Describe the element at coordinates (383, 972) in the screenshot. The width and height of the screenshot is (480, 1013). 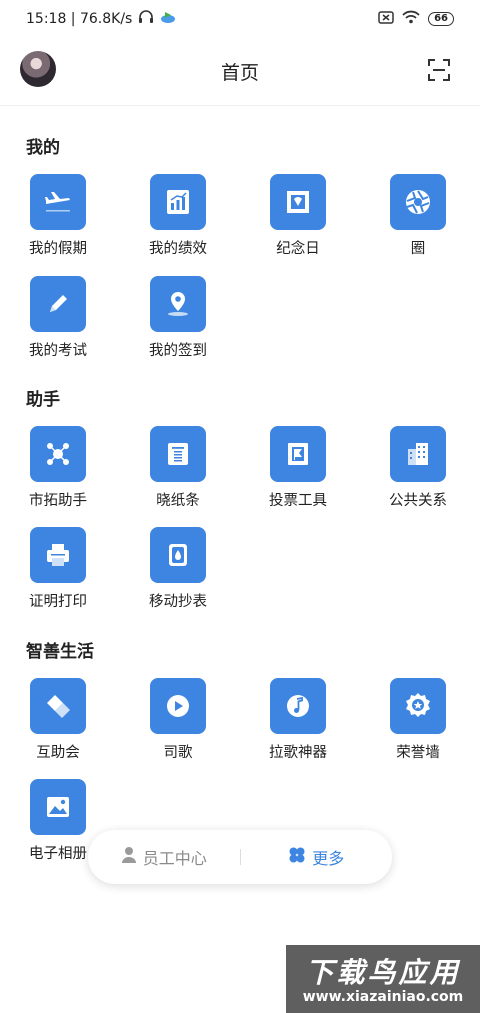
I see `watermark-title: 下载鸟应用` at that location.